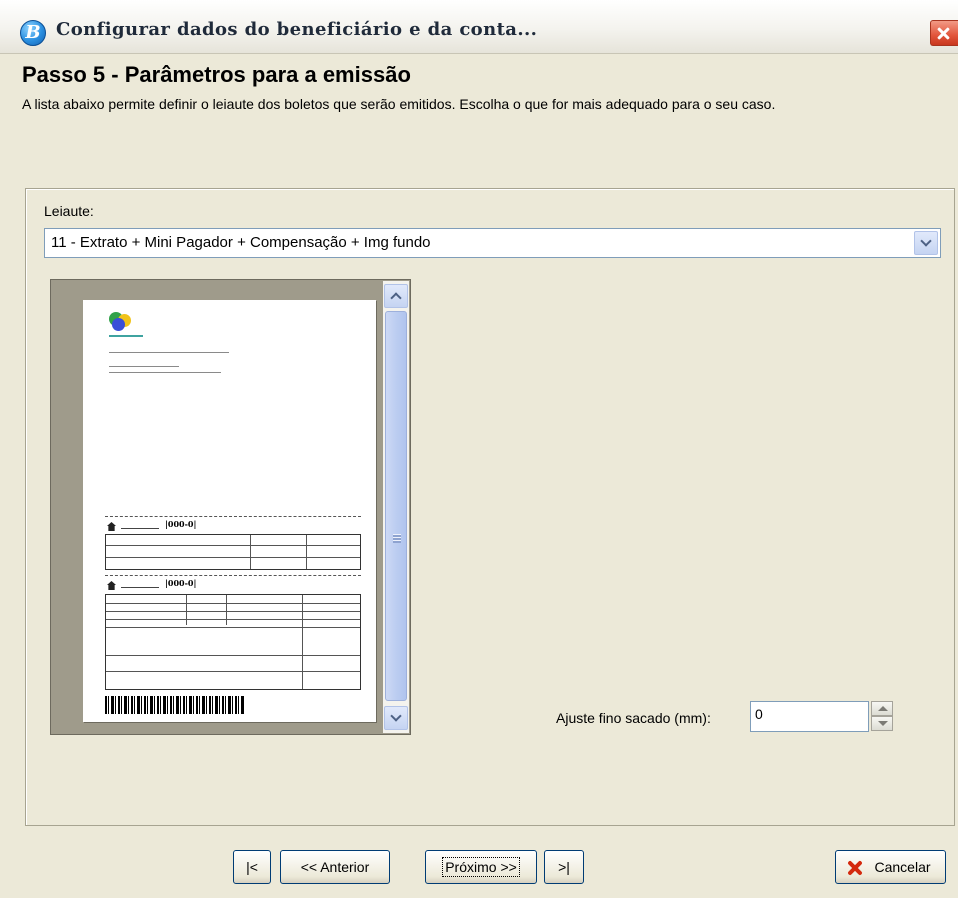 The width and height of the screenshot is (958, 898). I want to click on preview-scrollbar, so click(396, 507).